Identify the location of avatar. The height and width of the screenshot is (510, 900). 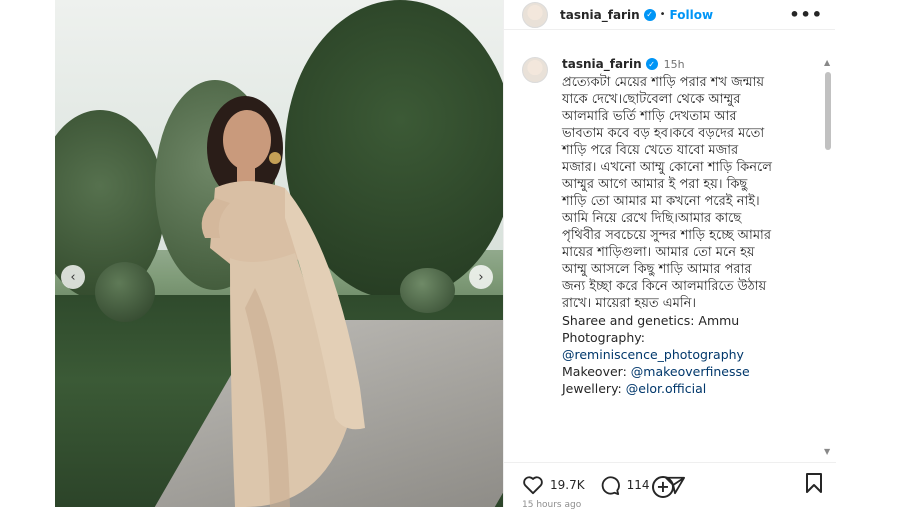
(535, 14).